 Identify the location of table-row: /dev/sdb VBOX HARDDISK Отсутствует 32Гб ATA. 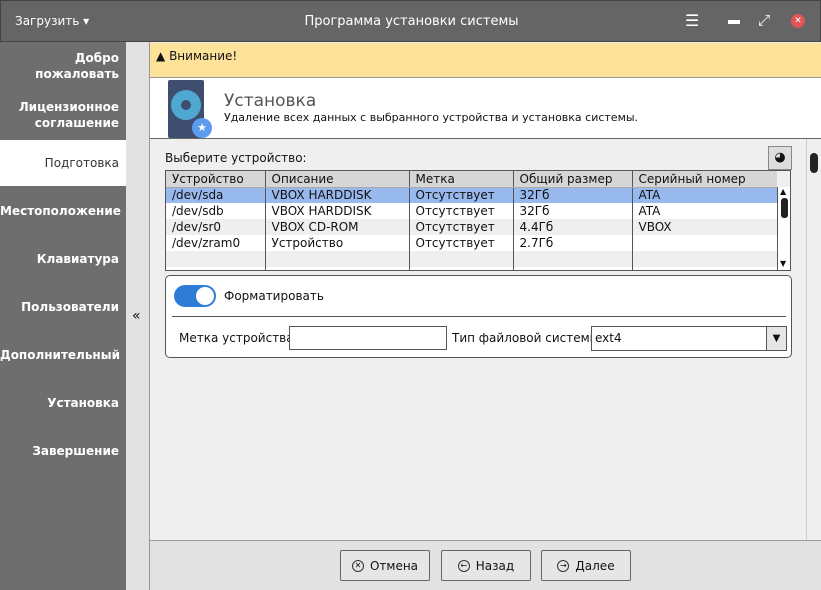
(471, 211).